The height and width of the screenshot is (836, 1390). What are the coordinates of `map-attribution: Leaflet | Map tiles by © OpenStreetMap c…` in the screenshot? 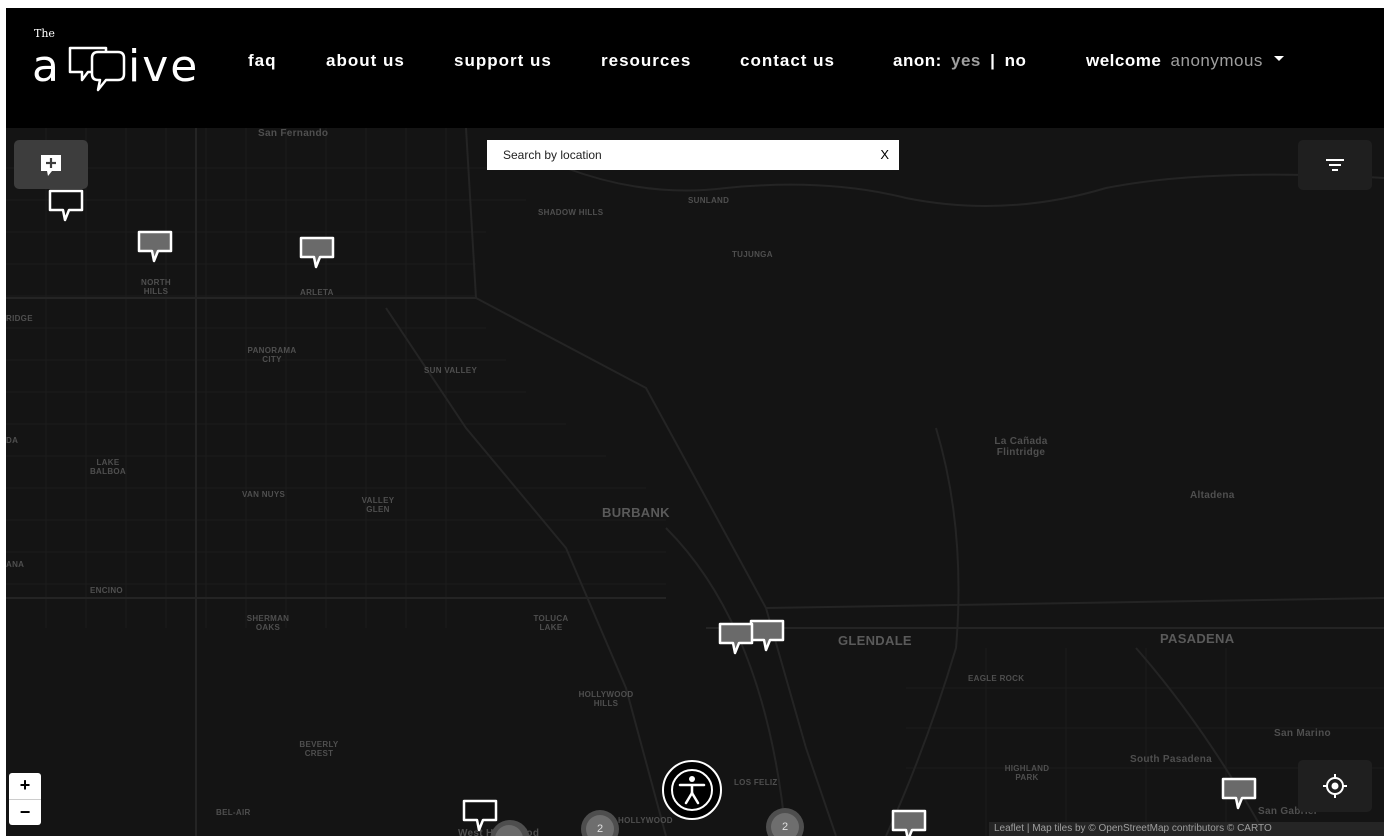 It's located at (1186, 829).